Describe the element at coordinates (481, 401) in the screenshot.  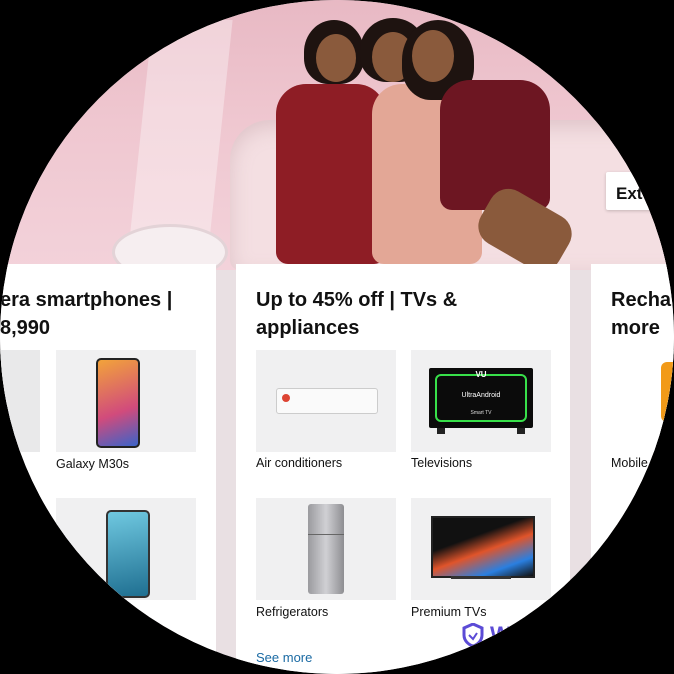
I see `television-image: VU UltraAndroid Smart TV` at that location.